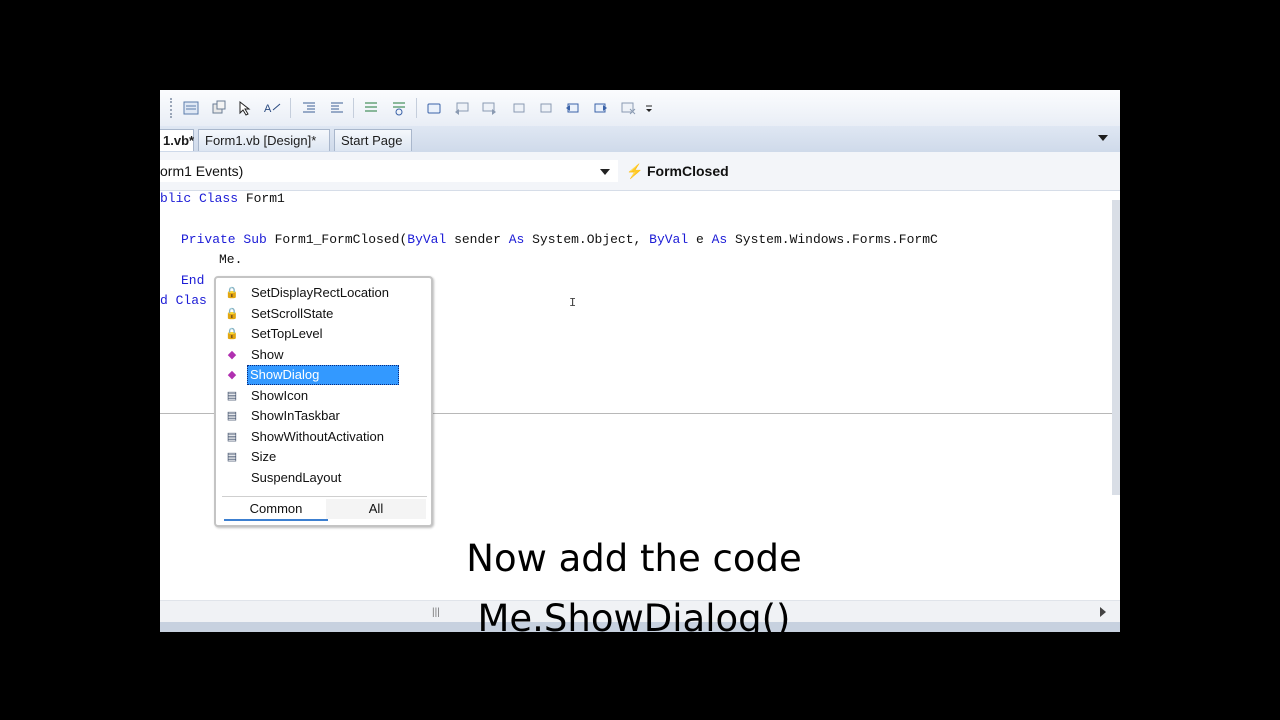 The image size is (1280, 720). I want to click on tab-all: All, so click(376, 509).